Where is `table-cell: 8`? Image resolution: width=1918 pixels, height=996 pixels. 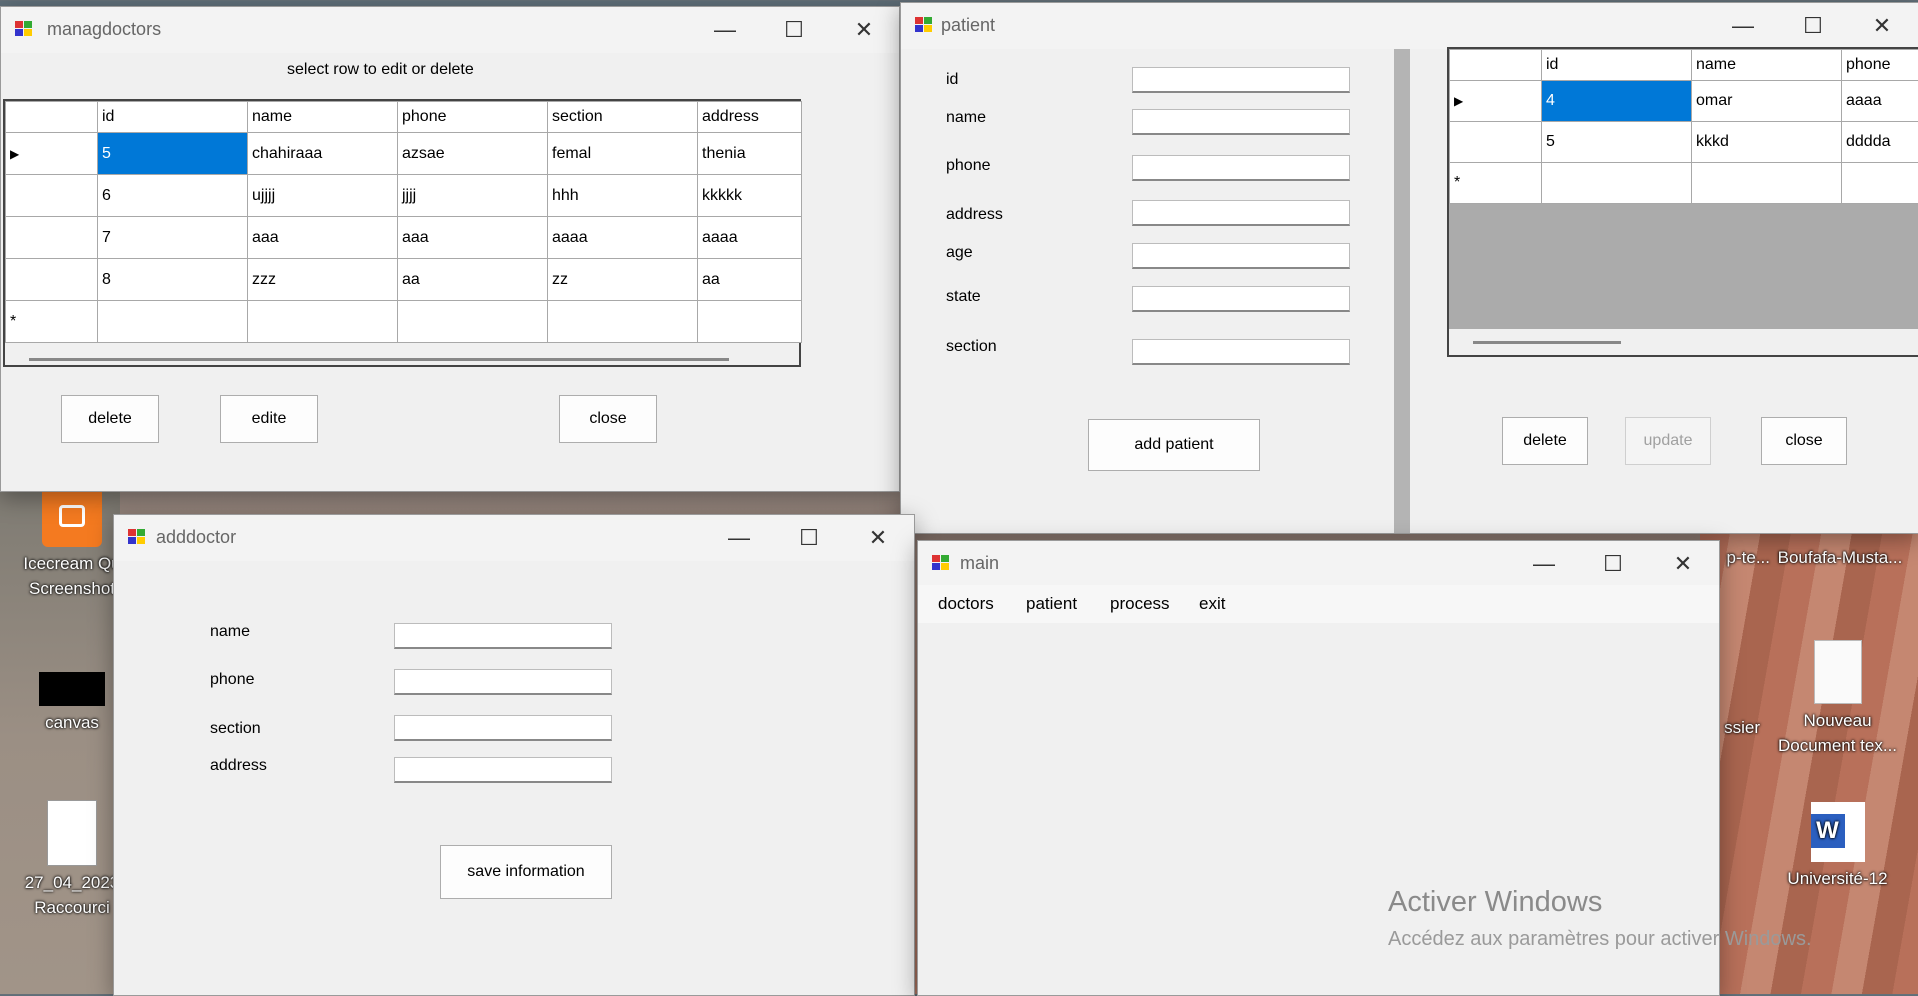 table-cell: 8 is located at coordinates (173, 280).